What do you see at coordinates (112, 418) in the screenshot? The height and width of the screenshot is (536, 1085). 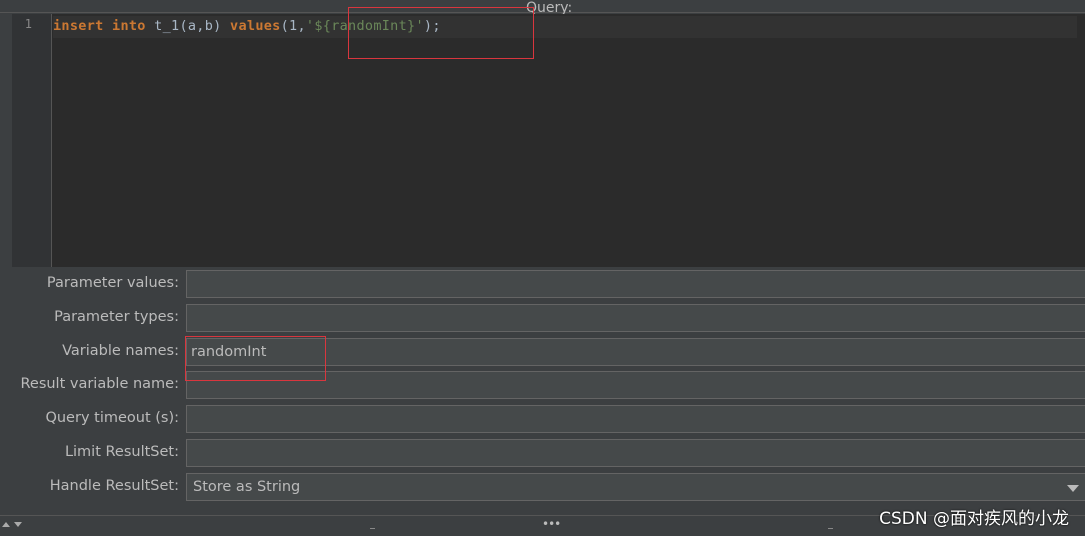 I see `query-timeout-label: Query timeout (s):` at bounding box center [112, 418].